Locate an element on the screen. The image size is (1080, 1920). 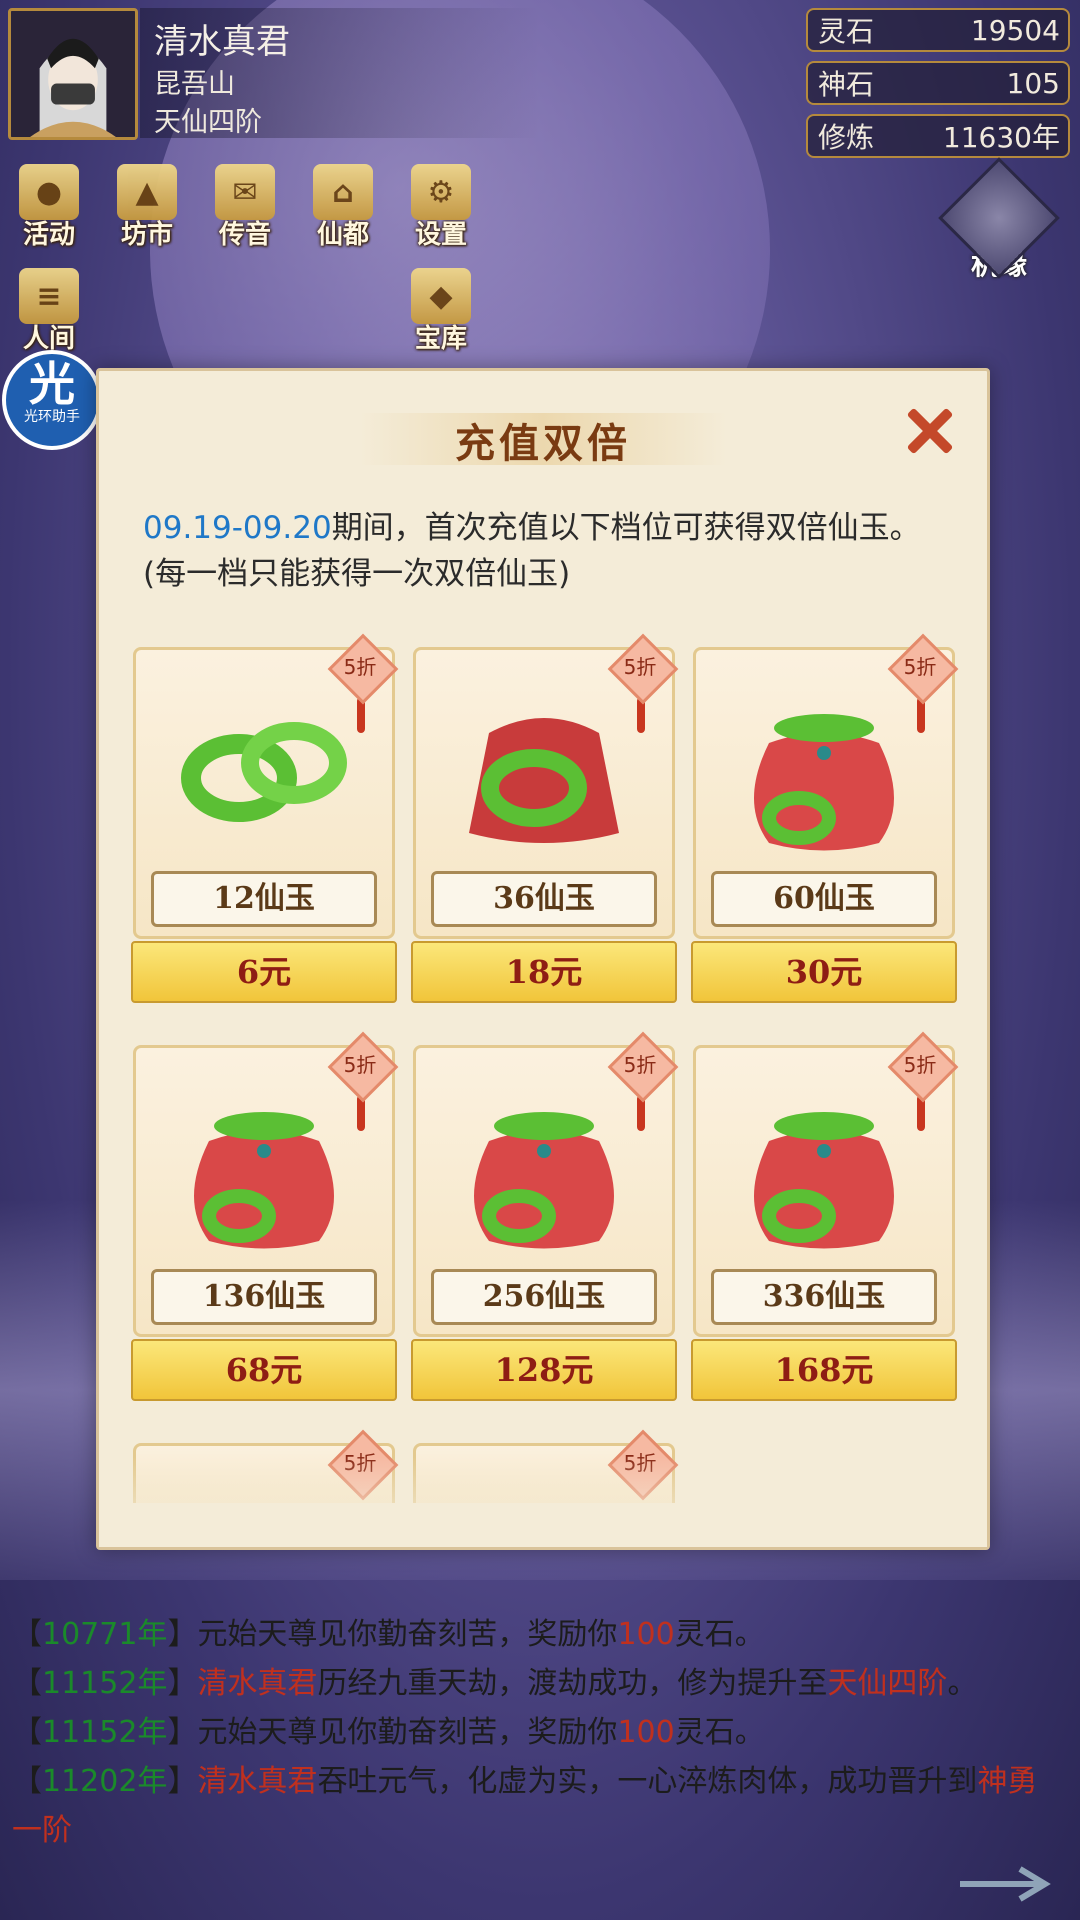
log-year: 11202年 is located at coordinates (105, 1781).